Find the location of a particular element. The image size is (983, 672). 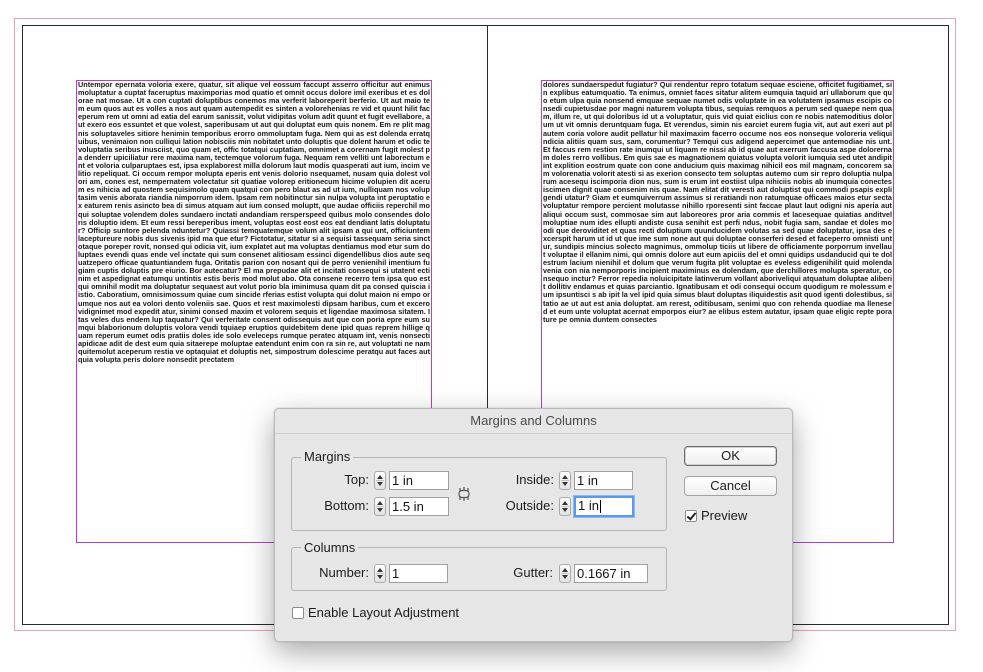

cancel-button: Cancel is located at coordinates (730, 486).